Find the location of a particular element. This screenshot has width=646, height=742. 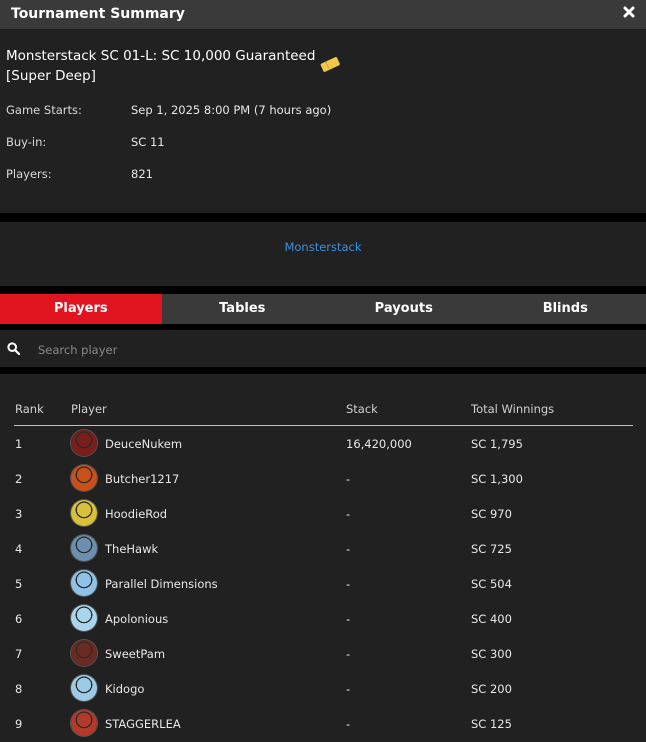

game-starts-value: Sep 1, 2025 8:00 PM (7 hours ago) is located at coordinates (231, 110).